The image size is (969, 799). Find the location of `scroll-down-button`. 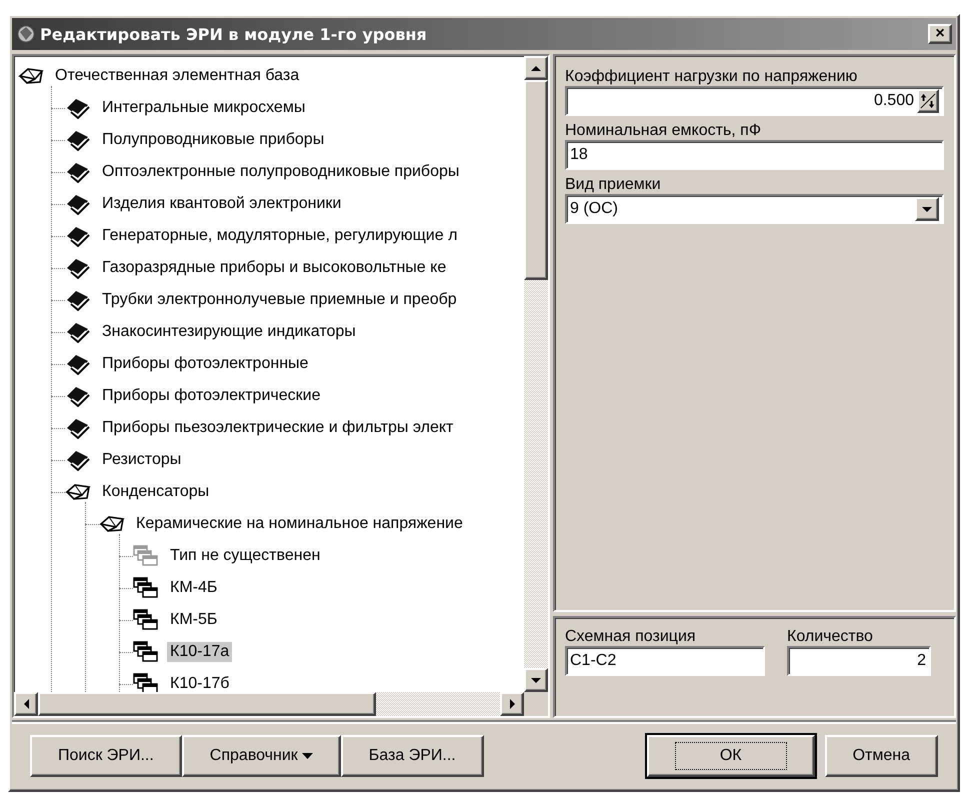

scroll-down-button is located at coordinates (536, 680).